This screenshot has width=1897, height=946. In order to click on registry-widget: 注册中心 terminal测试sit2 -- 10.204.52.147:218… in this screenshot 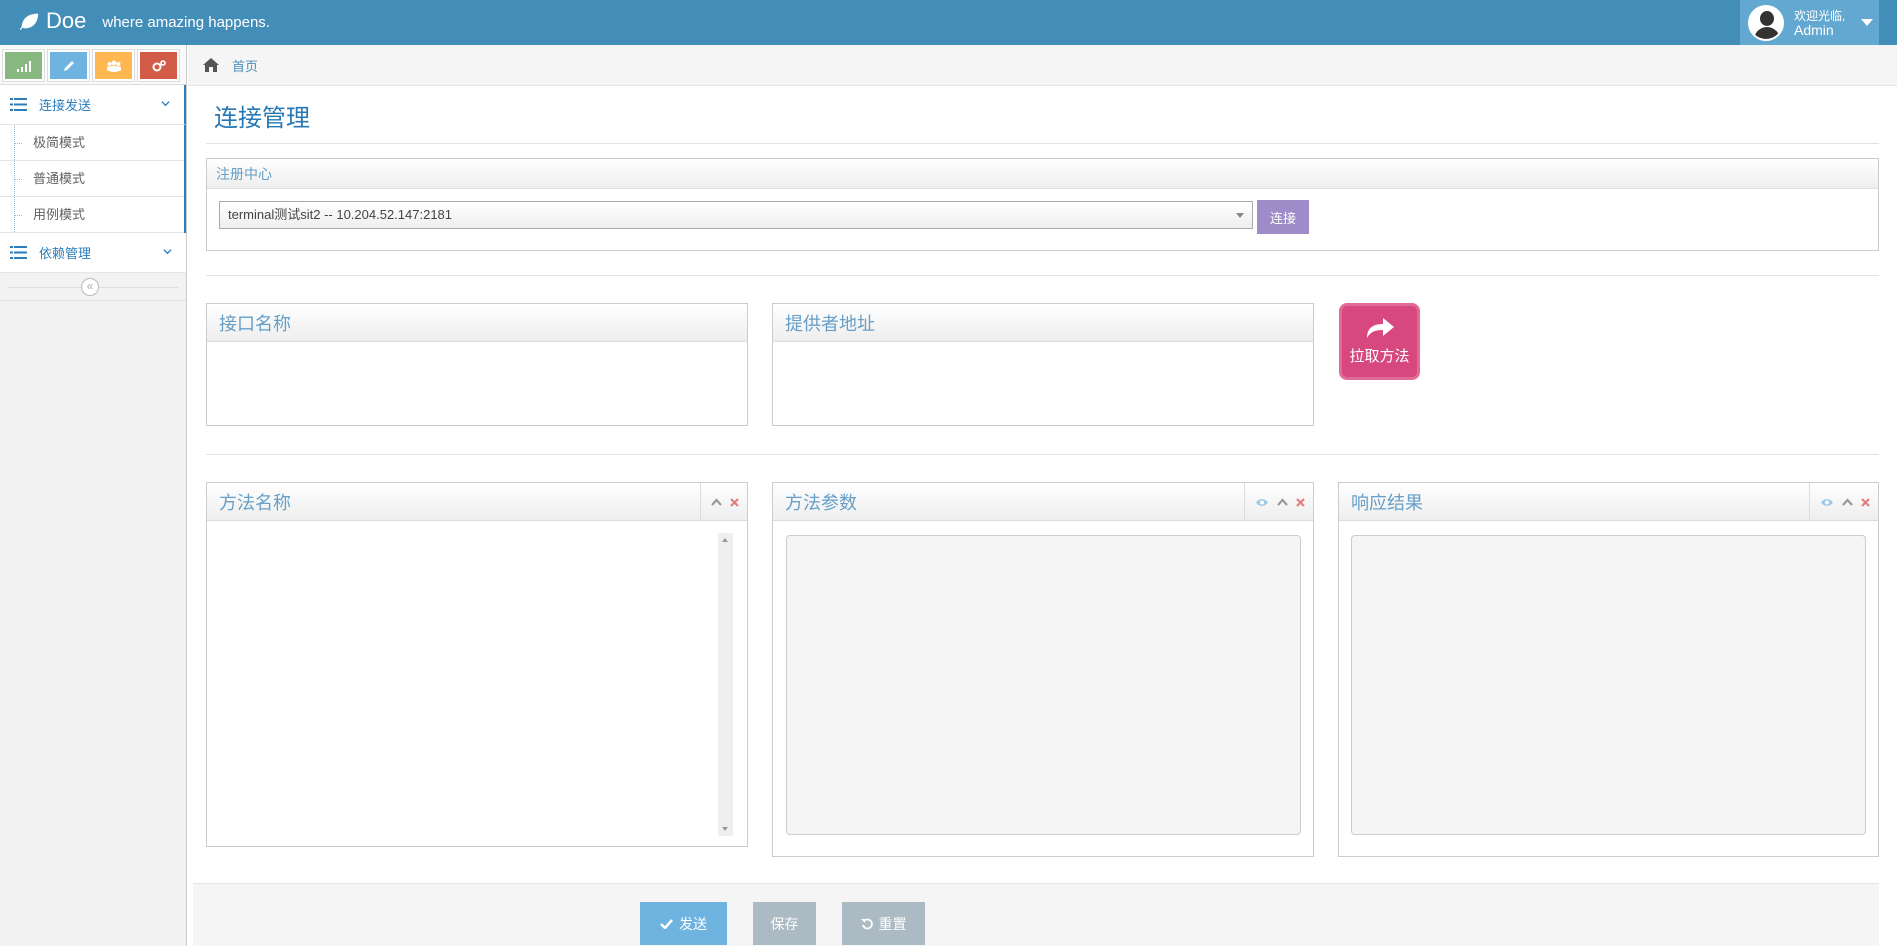, I will do `click(1042, 204)`.